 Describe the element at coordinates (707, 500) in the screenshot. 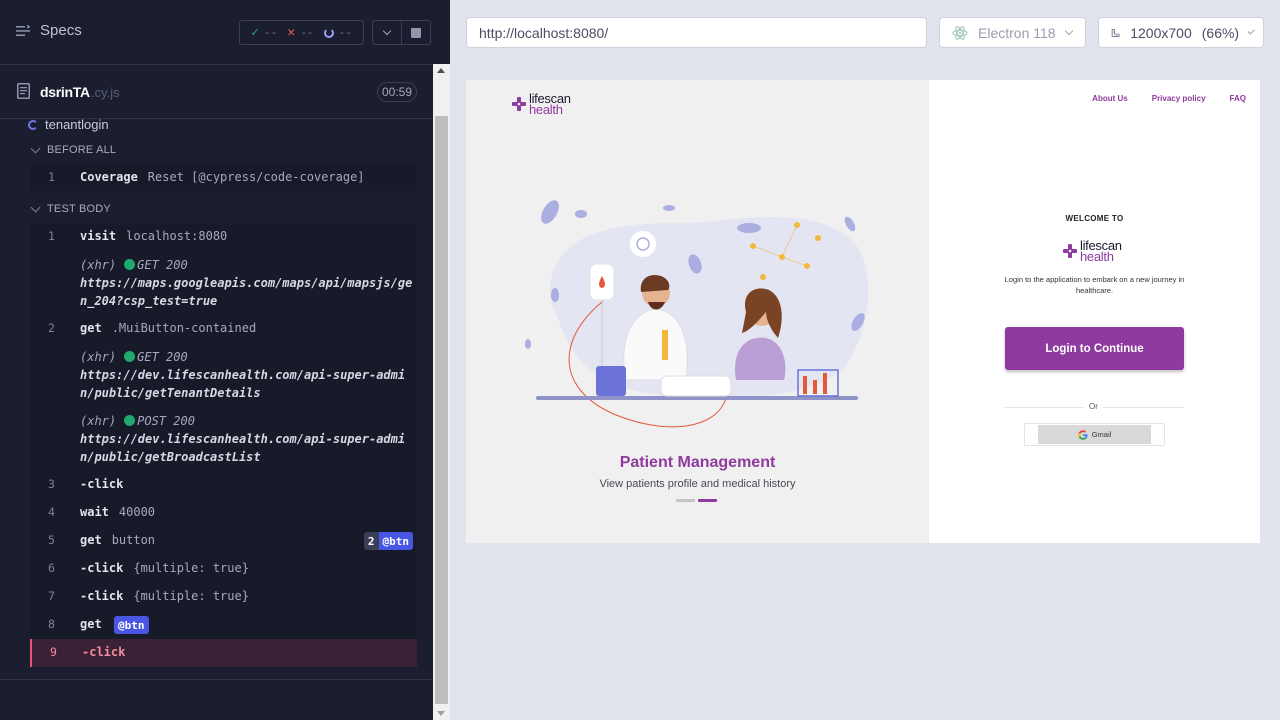

I see `carousel-indicator-active` at that location.